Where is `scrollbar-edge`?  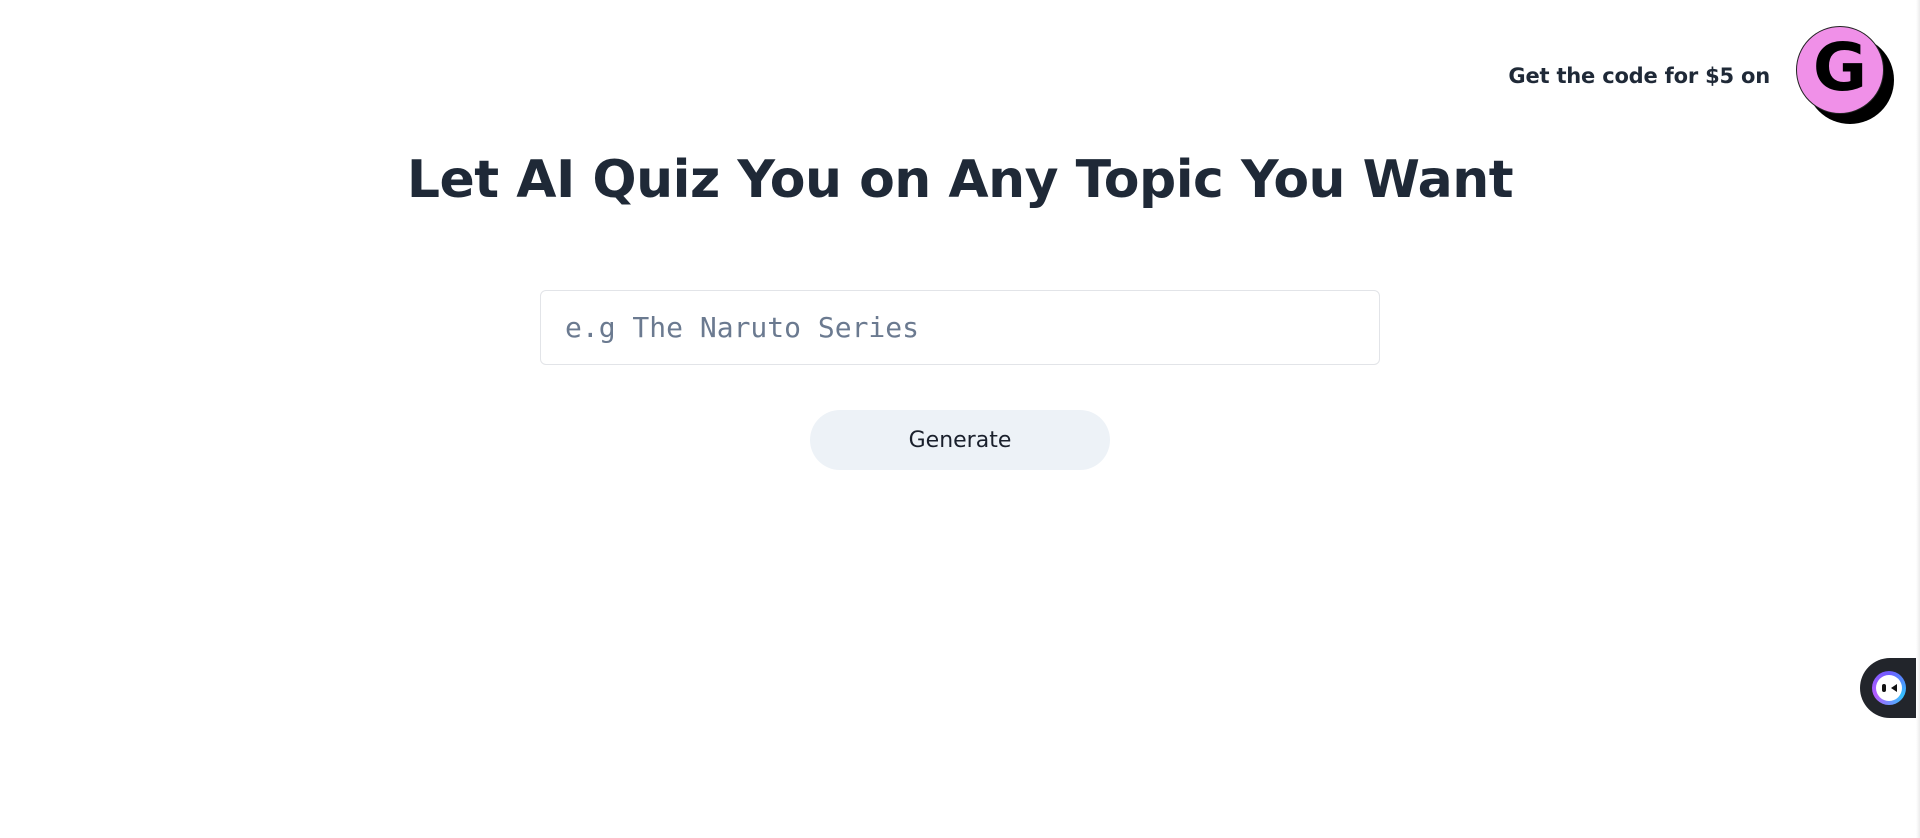 scrollbar-edge is located at coordinates (1918, 419).